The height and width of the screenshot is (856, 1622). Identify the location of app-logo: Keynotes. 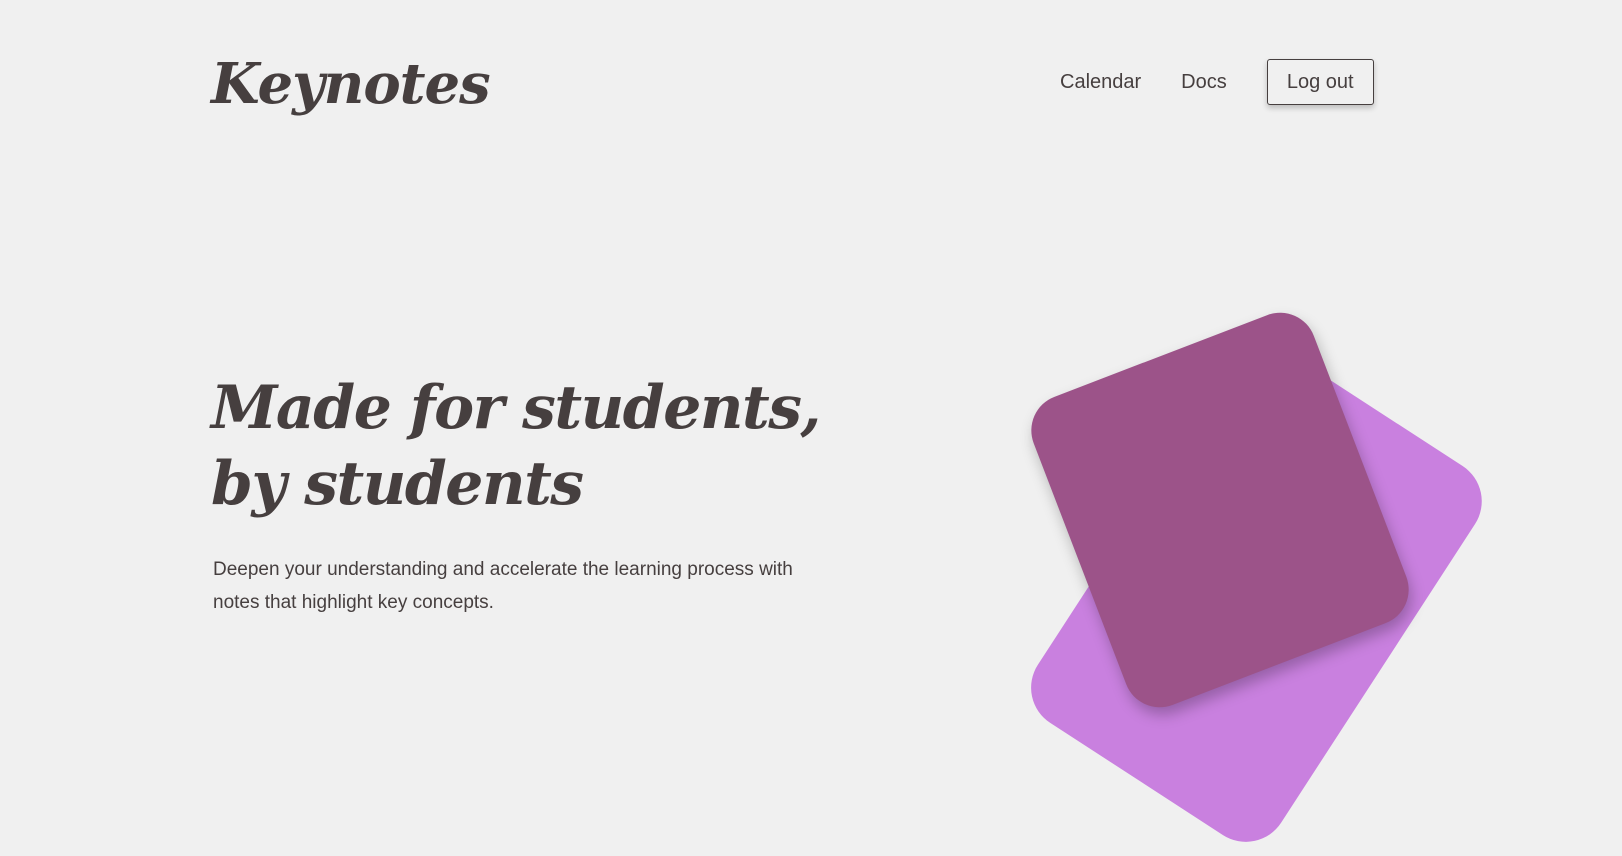
(351, 84).